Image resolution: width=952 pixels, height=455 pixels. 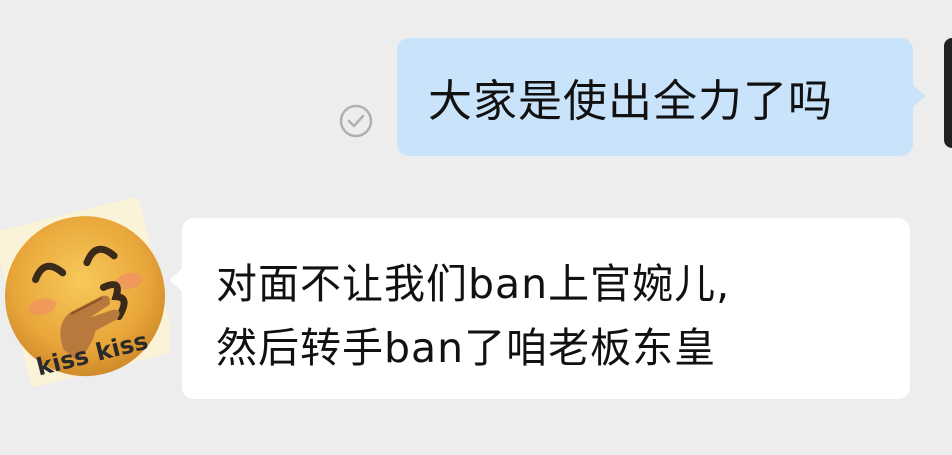 What do you see at coordinates (466, 348) in the screenshot?
I see `received-message-line-2: 然后转手ban了咱老板东皇` at bounding box center [466, 348].